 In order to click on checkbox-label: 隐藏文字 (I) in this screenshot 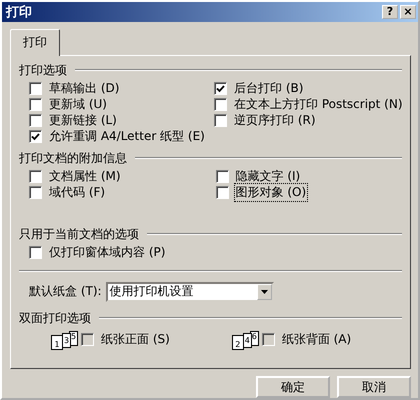, I will do `click(268, 177)`.